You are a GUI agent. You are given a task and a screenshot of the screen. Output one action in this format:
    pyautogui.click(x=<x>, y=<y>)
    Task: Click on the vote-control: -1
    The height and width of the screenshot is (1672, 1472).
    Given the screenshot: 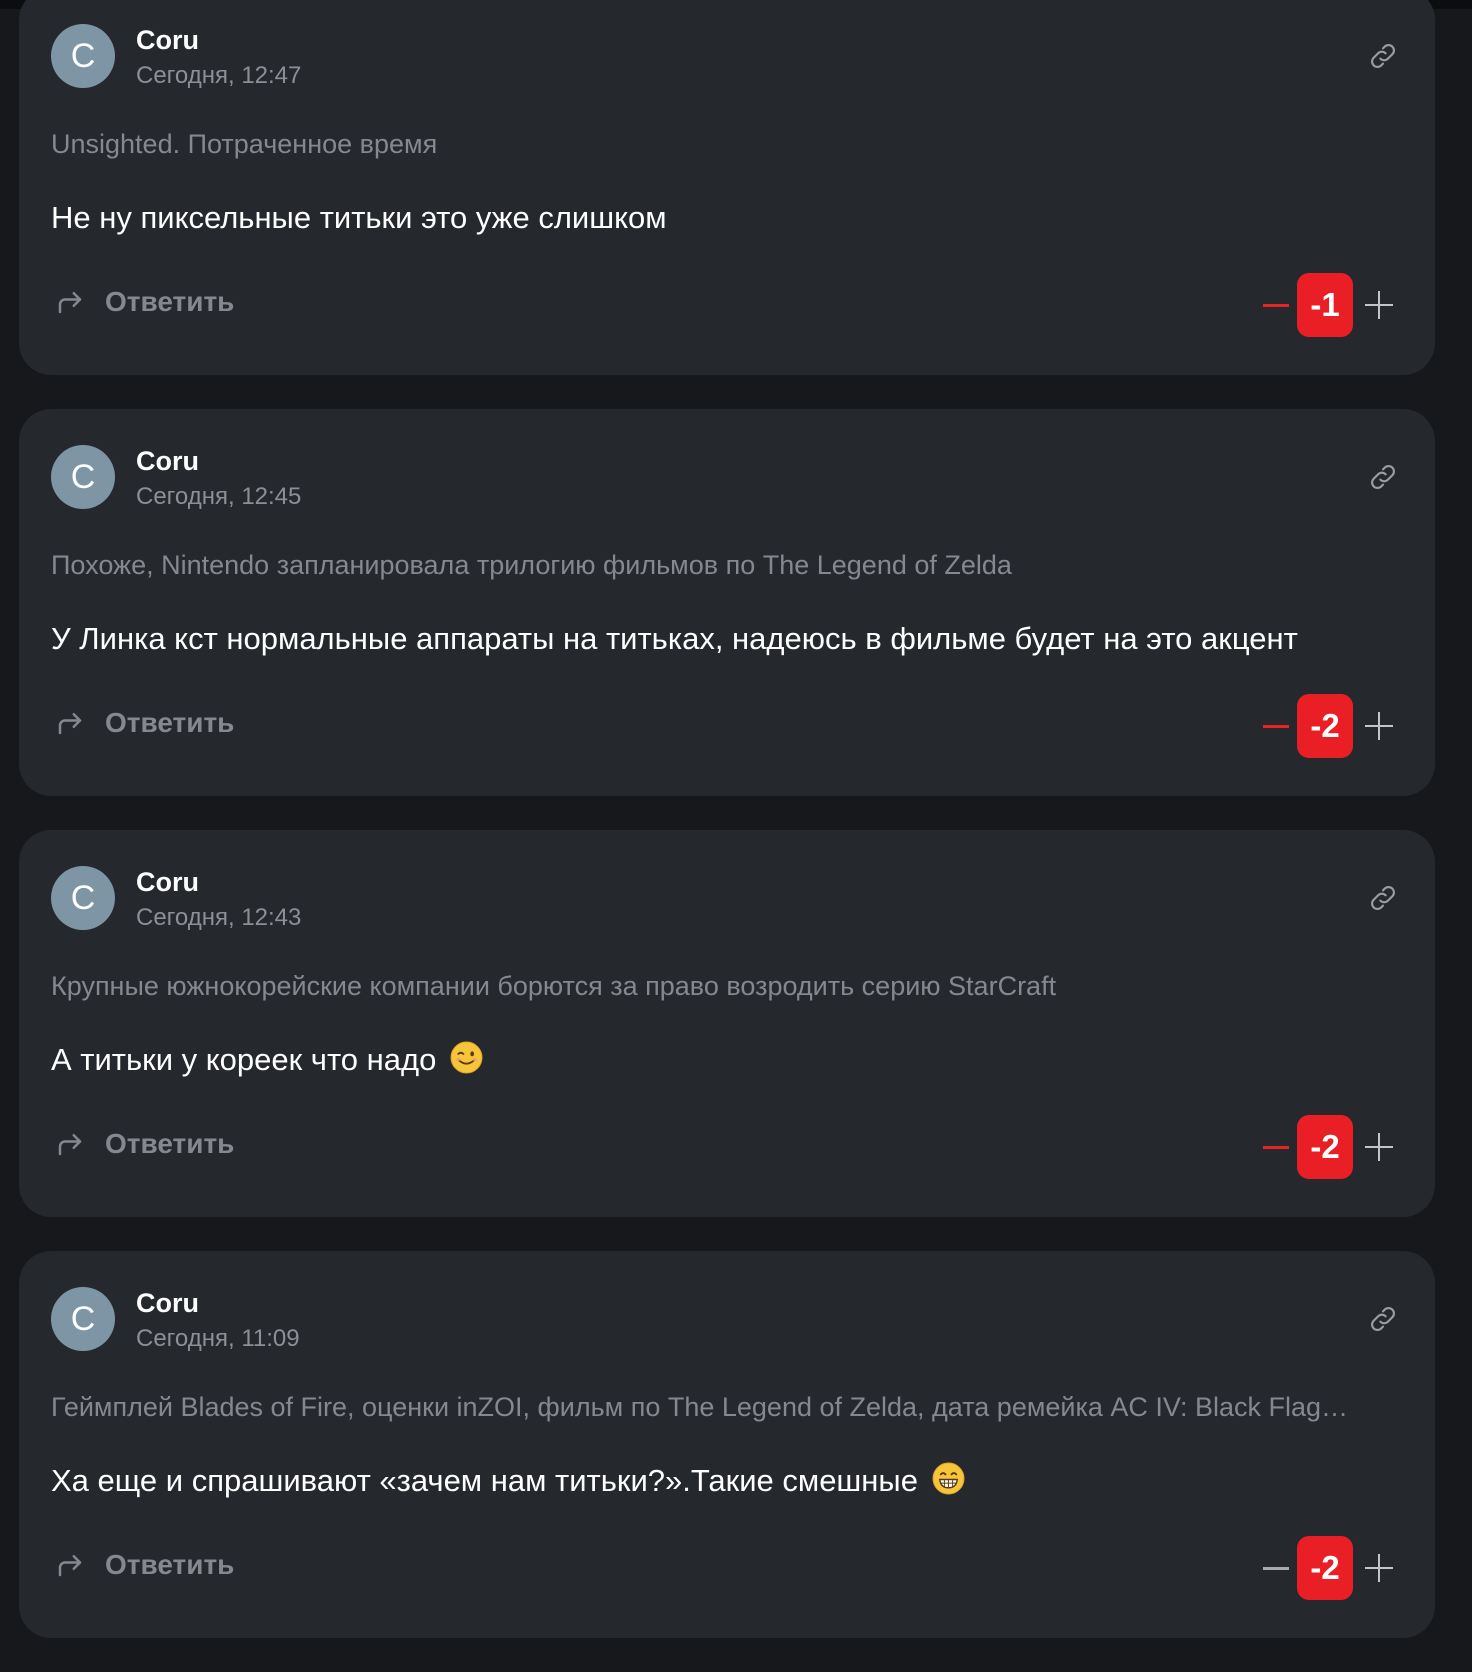 What is the action you would take?
    pyautogui.click(x=1327, y=305)
    